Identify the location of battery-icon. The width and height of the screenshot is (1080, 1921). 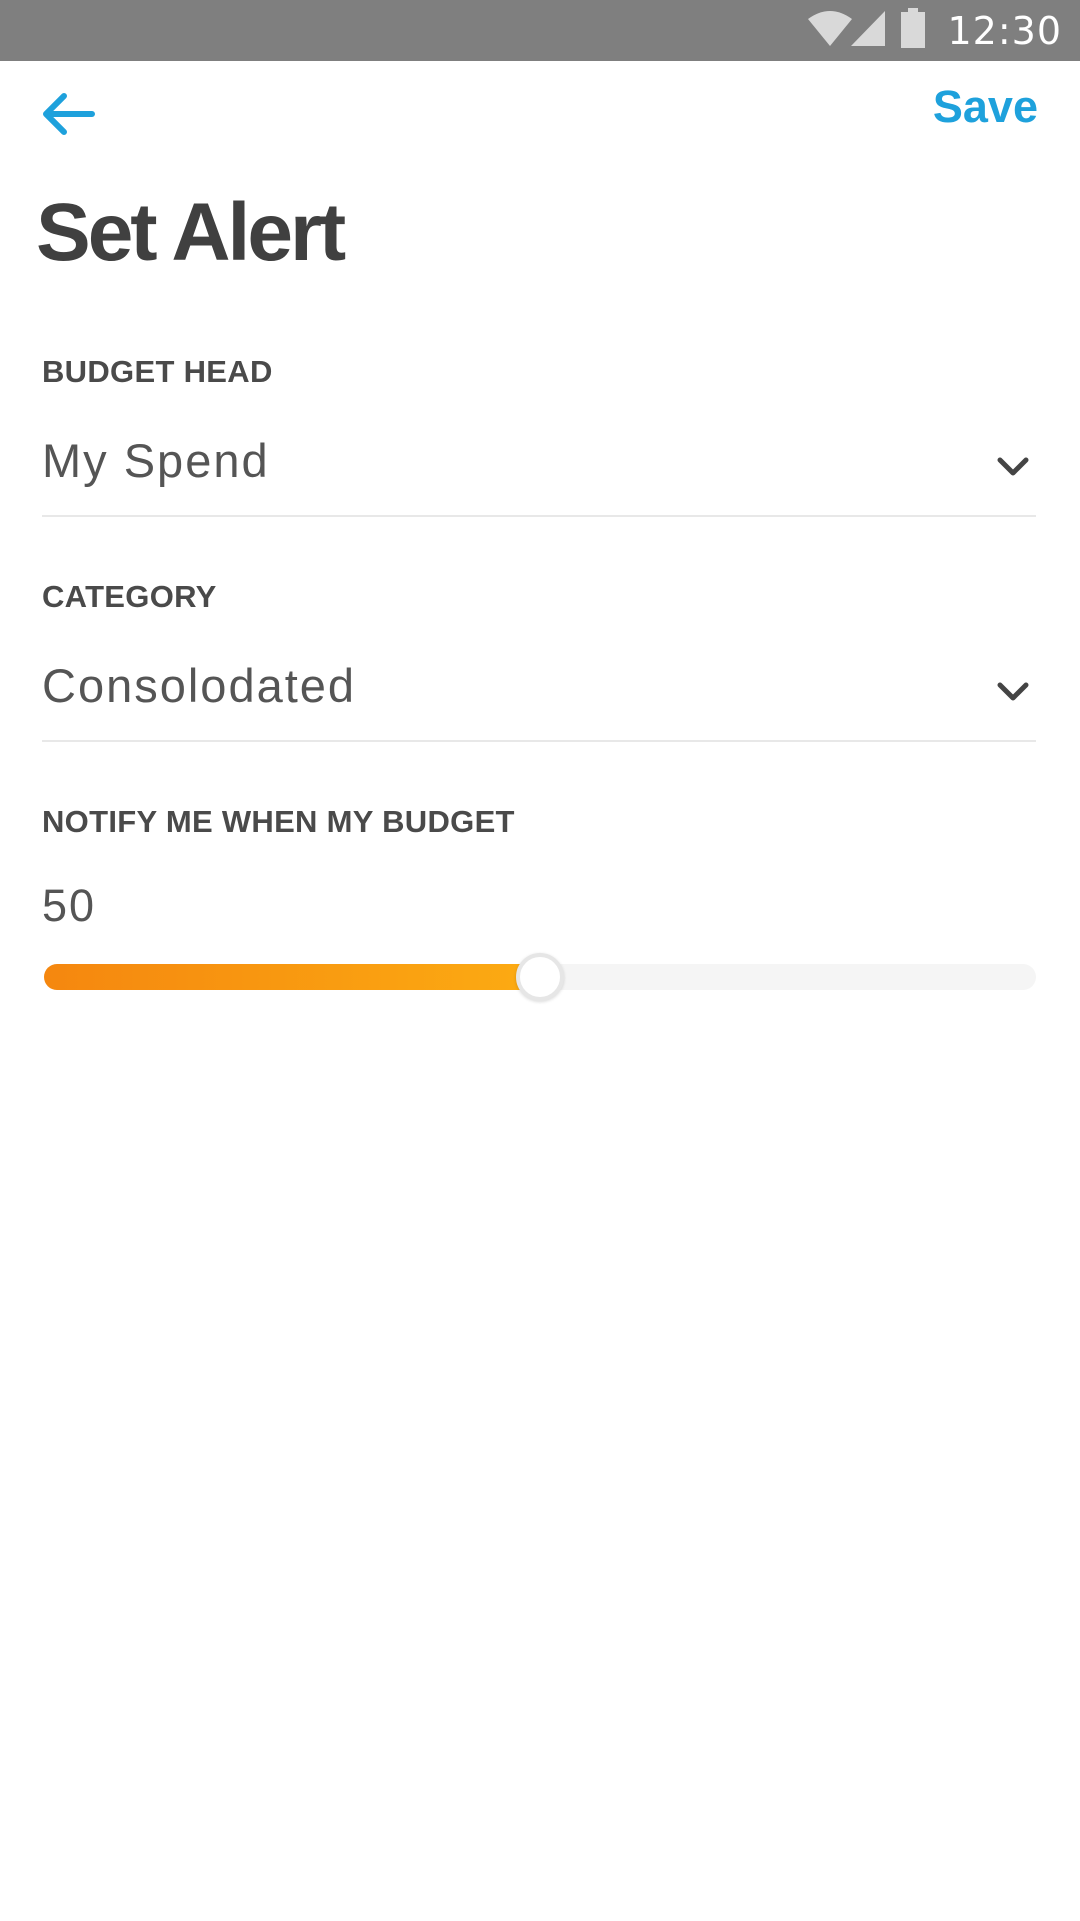
(913, 30).